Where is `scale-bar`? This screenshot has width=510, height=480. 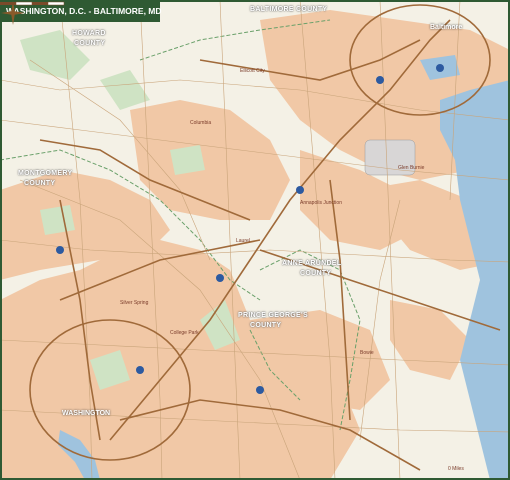
scale-bar is located at coordinates (32, 3).